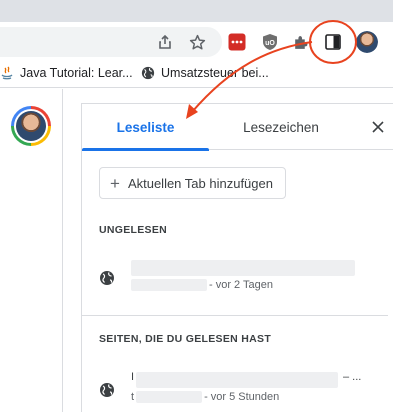 This screenshot has width=393, height=412. I want to click on puzzle-icon, so click(300, 42).